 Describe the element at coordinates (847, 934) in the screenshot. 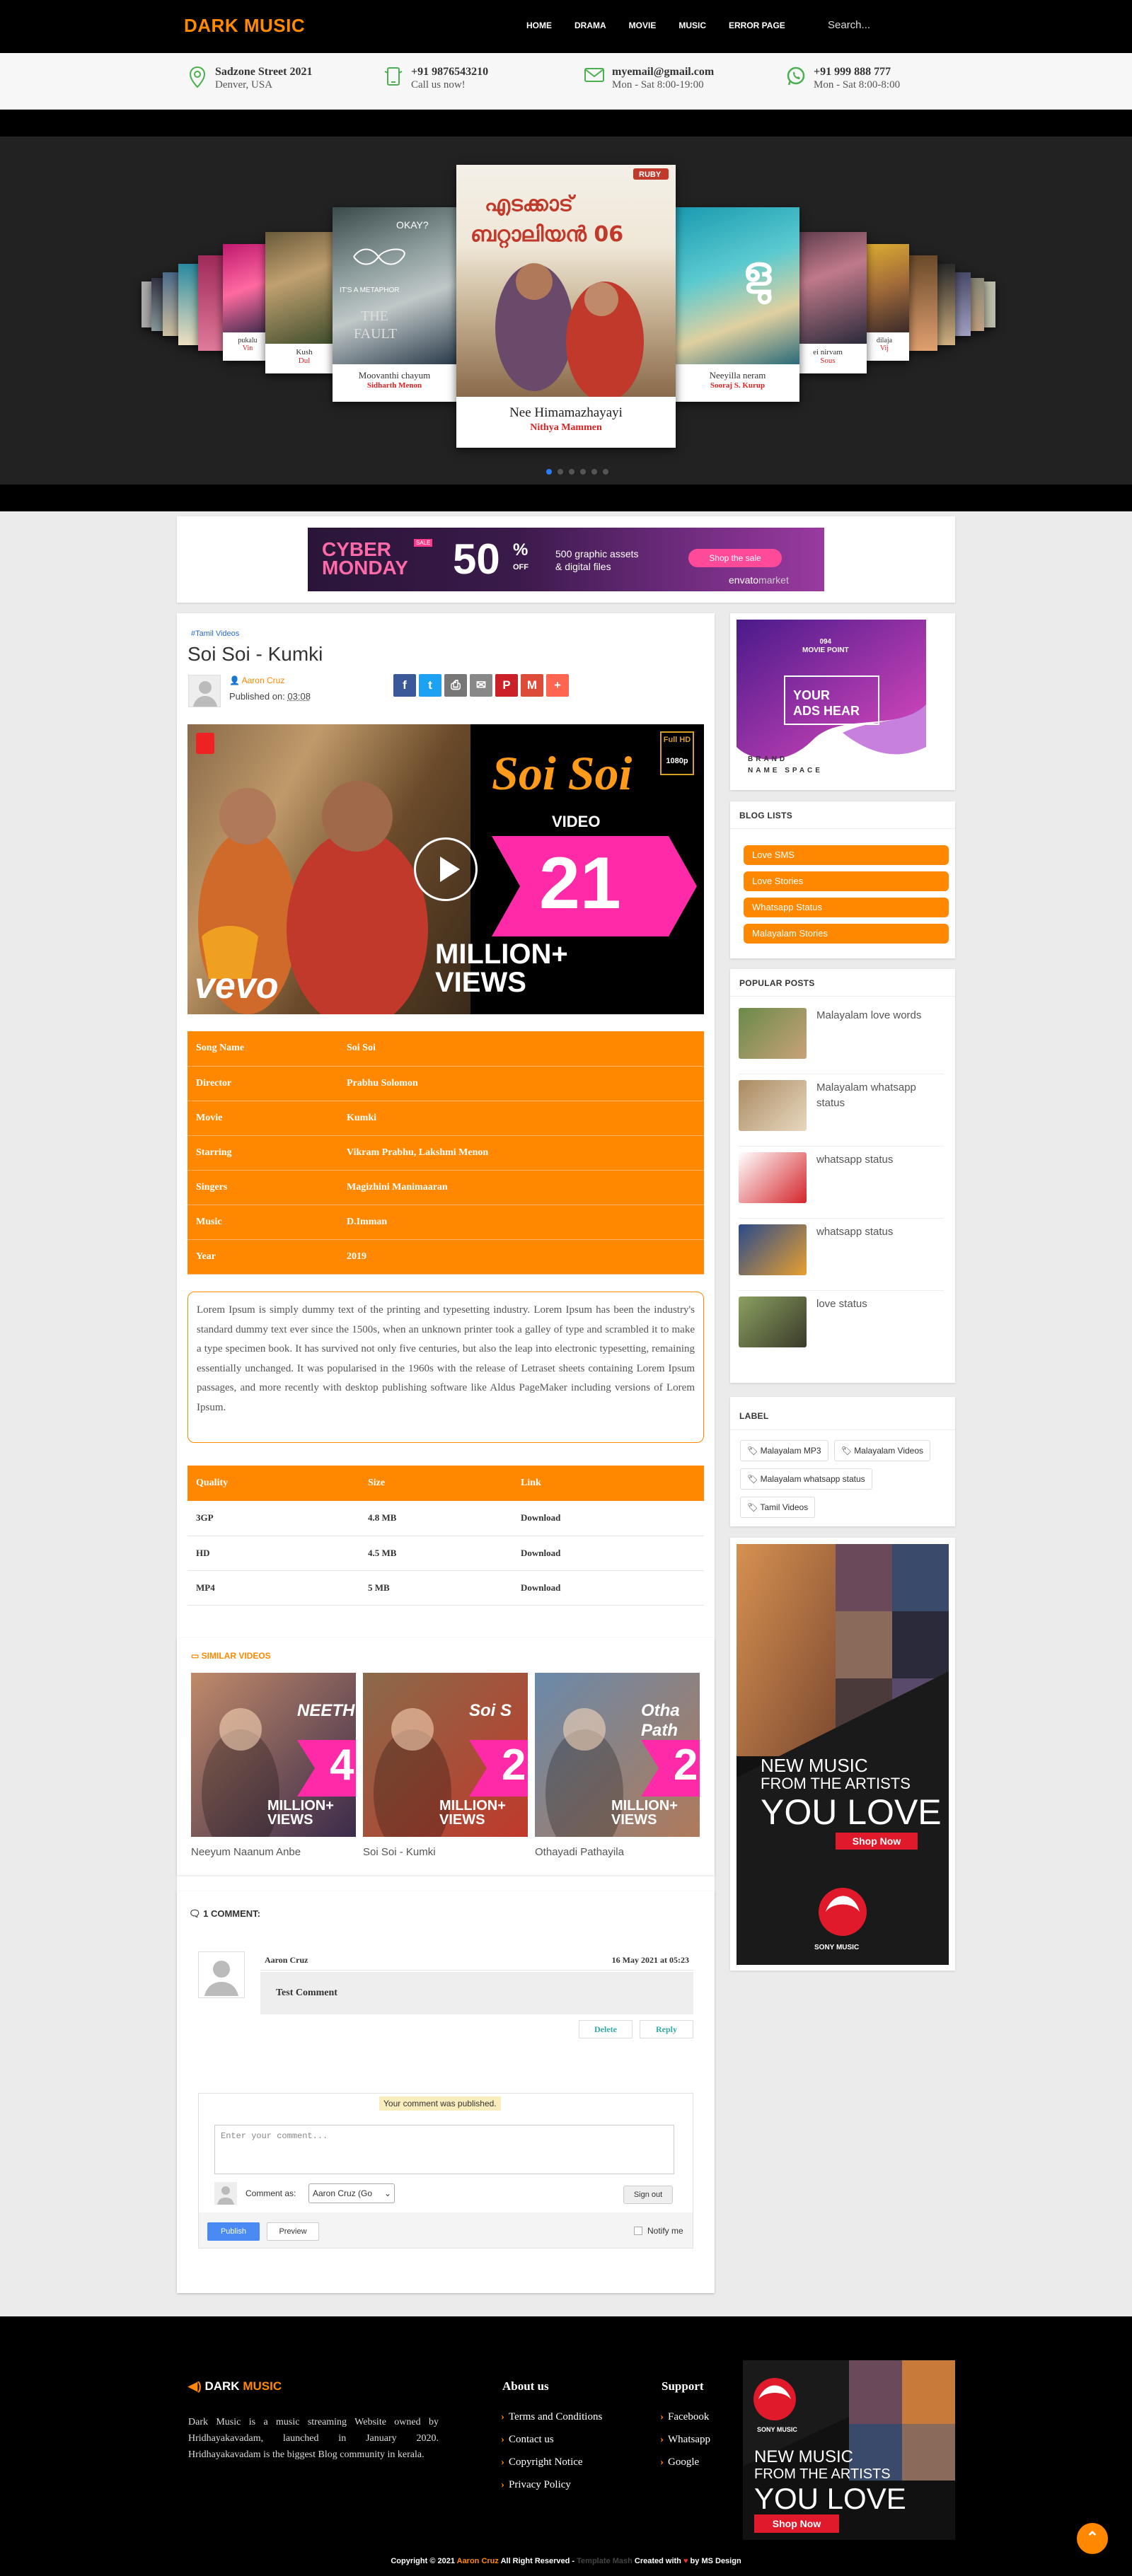

I see `blog-list-item: Malayalam Stories` at that location.